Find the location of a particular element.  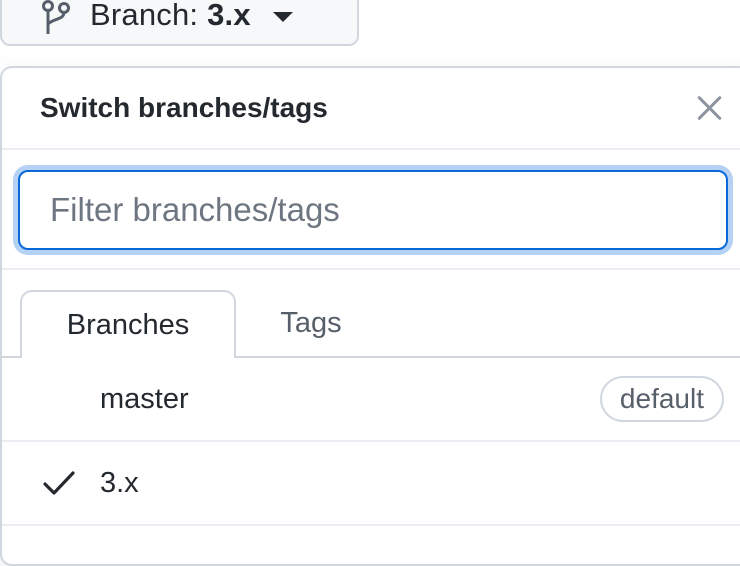

tab-tags: Tags is located at coordinates (311, 323).